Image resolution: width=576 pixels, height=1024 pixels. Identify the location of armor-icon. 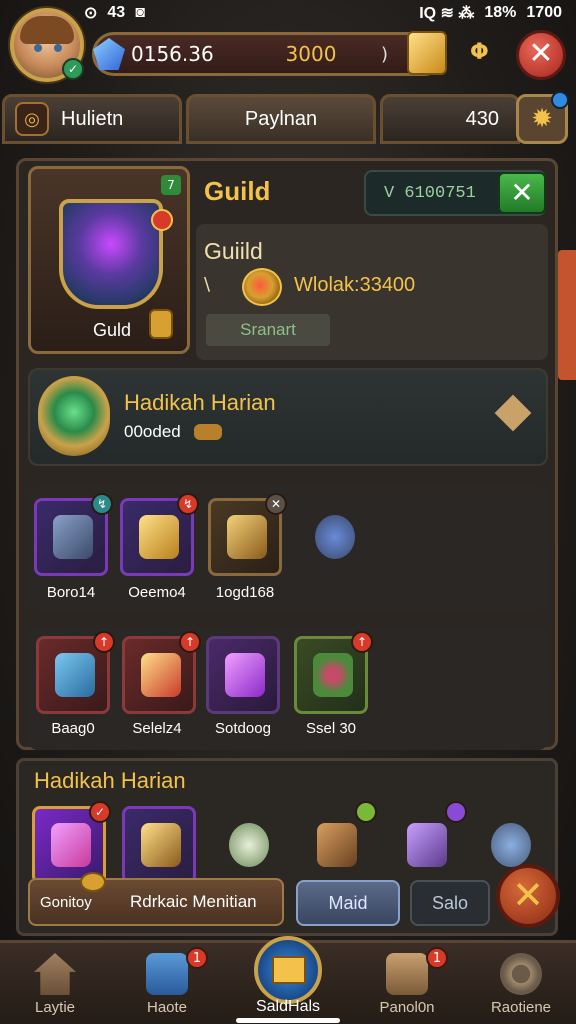
(73, 537).